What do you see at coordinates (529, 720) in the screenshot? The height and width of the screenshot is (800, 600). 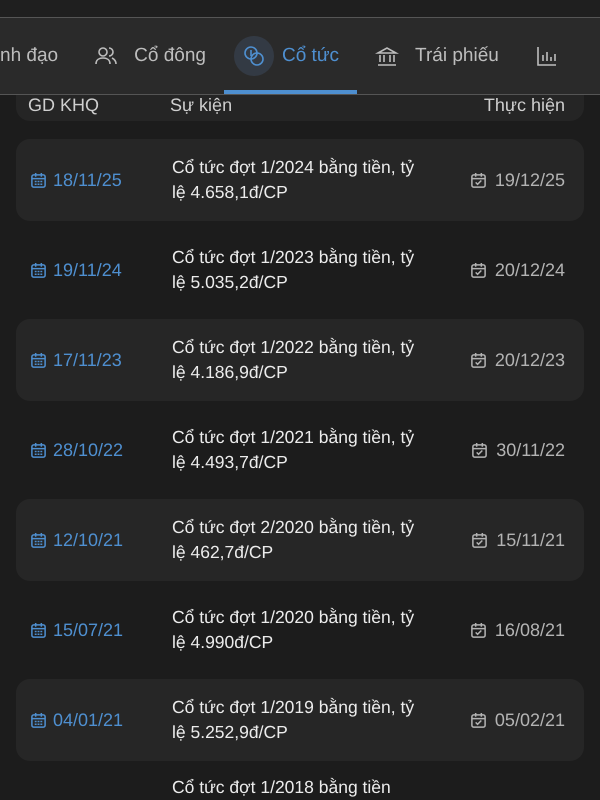 I see `payment-date: 05/02/21` at bounding box center [529, 720].